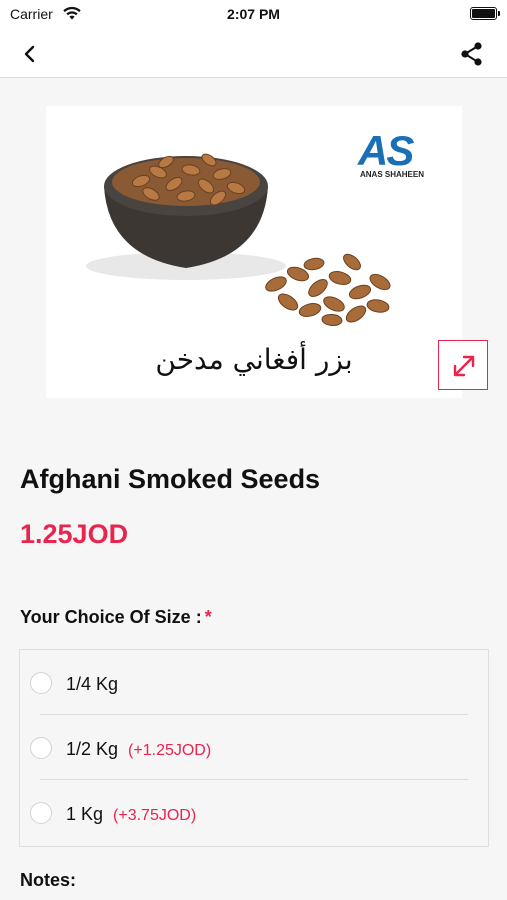  Describe the element at coordinates (253, 54) in the screenshot. I see `nav-bar` at that location.